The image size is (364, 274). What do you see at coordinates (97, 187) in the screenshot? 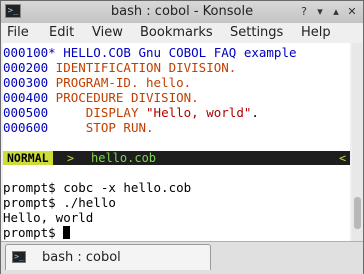
I see `shell-line: prompt$ cobc -x hello.cob` at bounding box center [97, 187].